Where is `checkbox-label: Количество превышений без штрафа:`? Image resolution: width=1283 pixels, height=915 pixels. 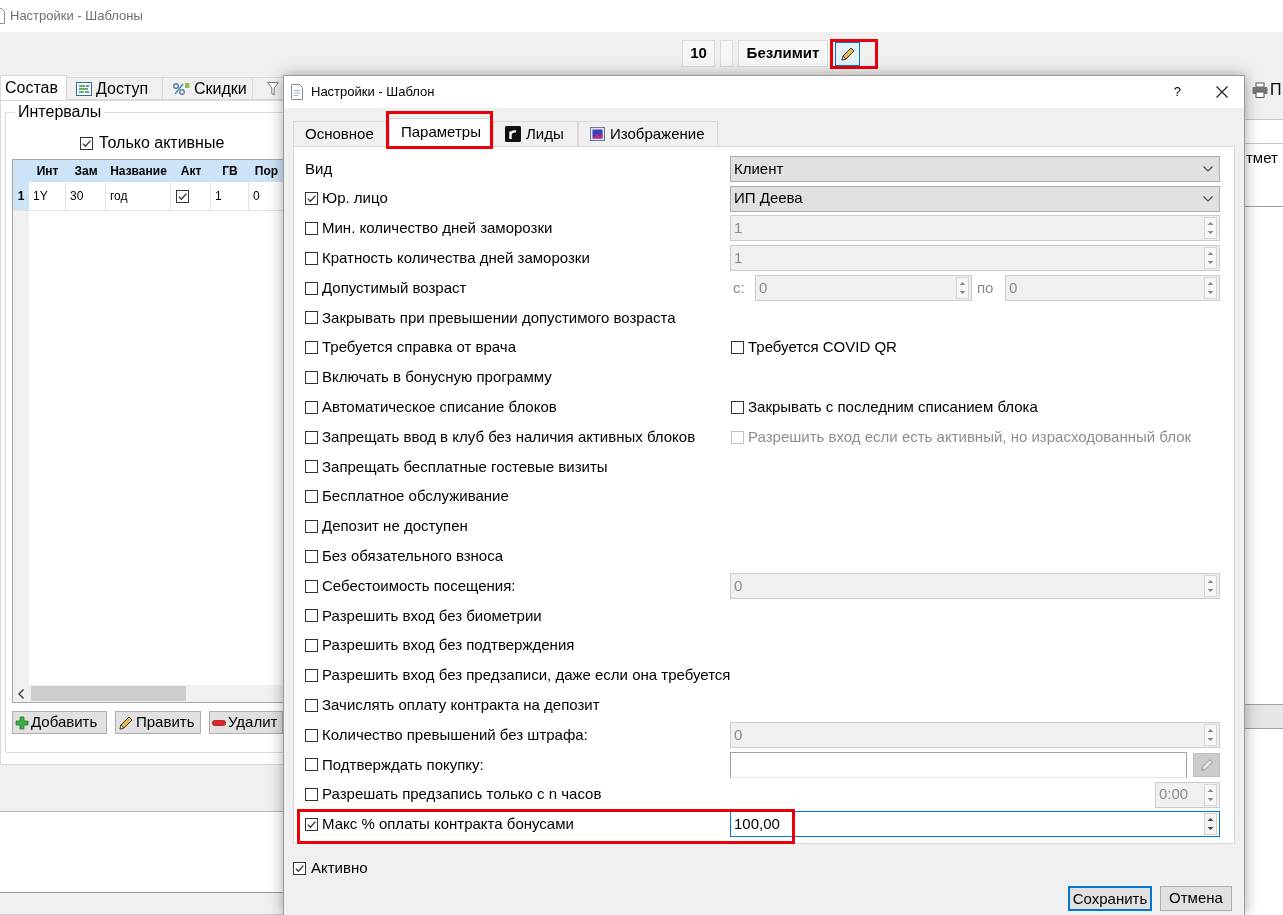 checkbox-label: Количество превышений без штрафа: is located at coordinates (455, 734).